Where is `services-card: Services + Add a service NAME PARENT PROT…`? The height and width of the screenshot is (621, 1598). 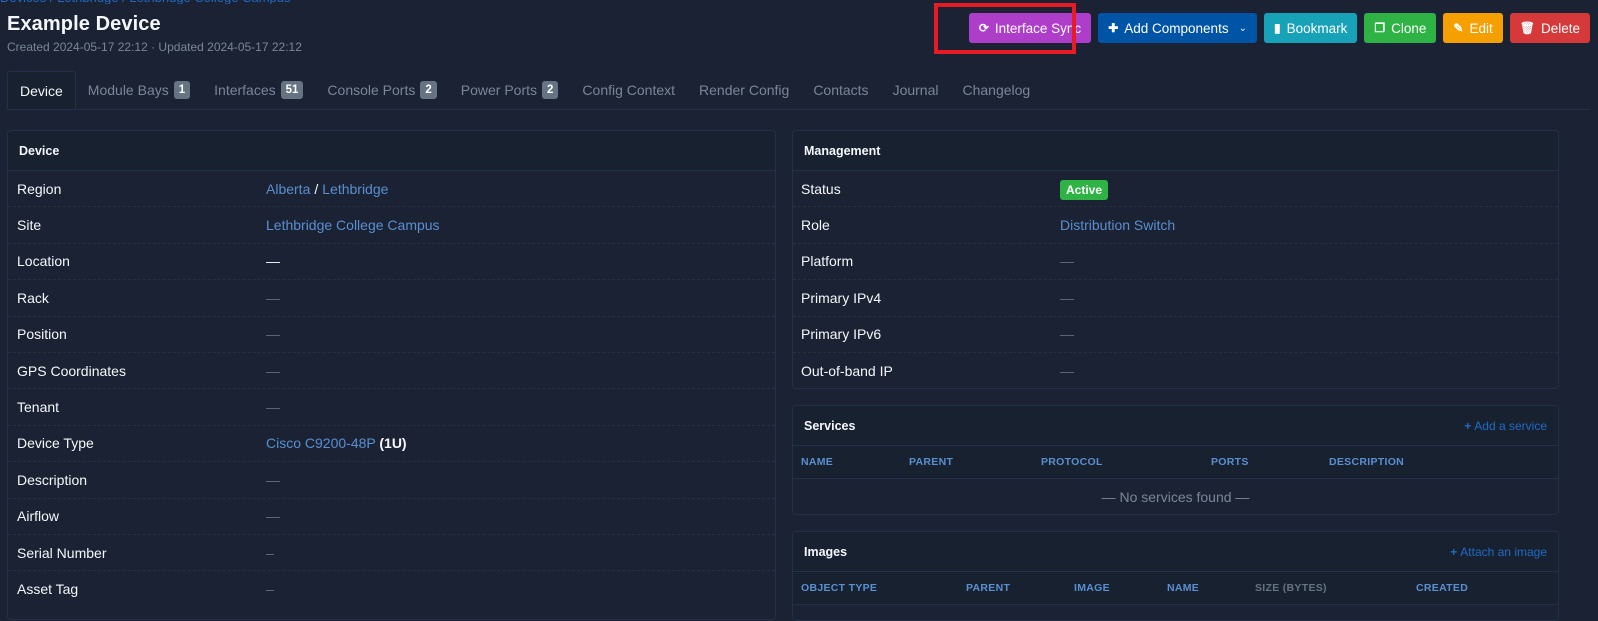 services-card: Services + Add a service NAME PARENT PROT… is located at coordinates (1175, 460).